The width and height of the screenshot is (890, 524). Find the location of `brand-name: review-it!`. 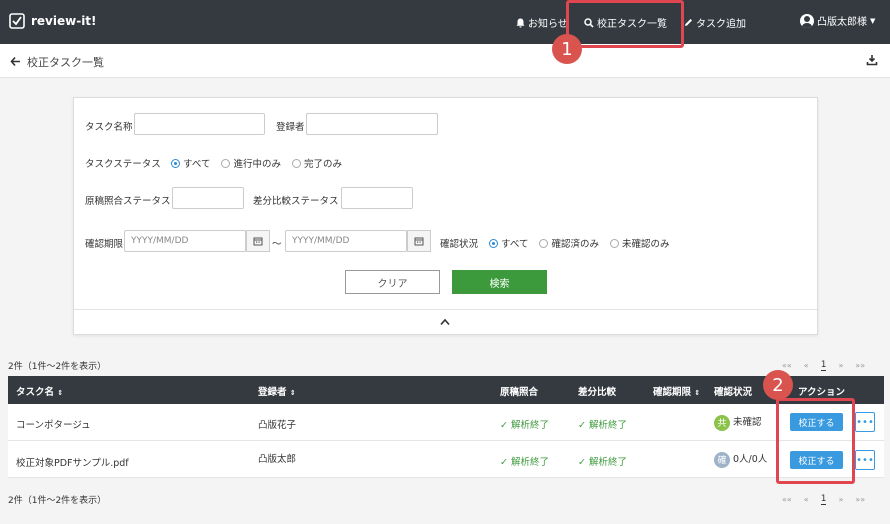

brand-name: review-it! is located at coordinates (64, 21).